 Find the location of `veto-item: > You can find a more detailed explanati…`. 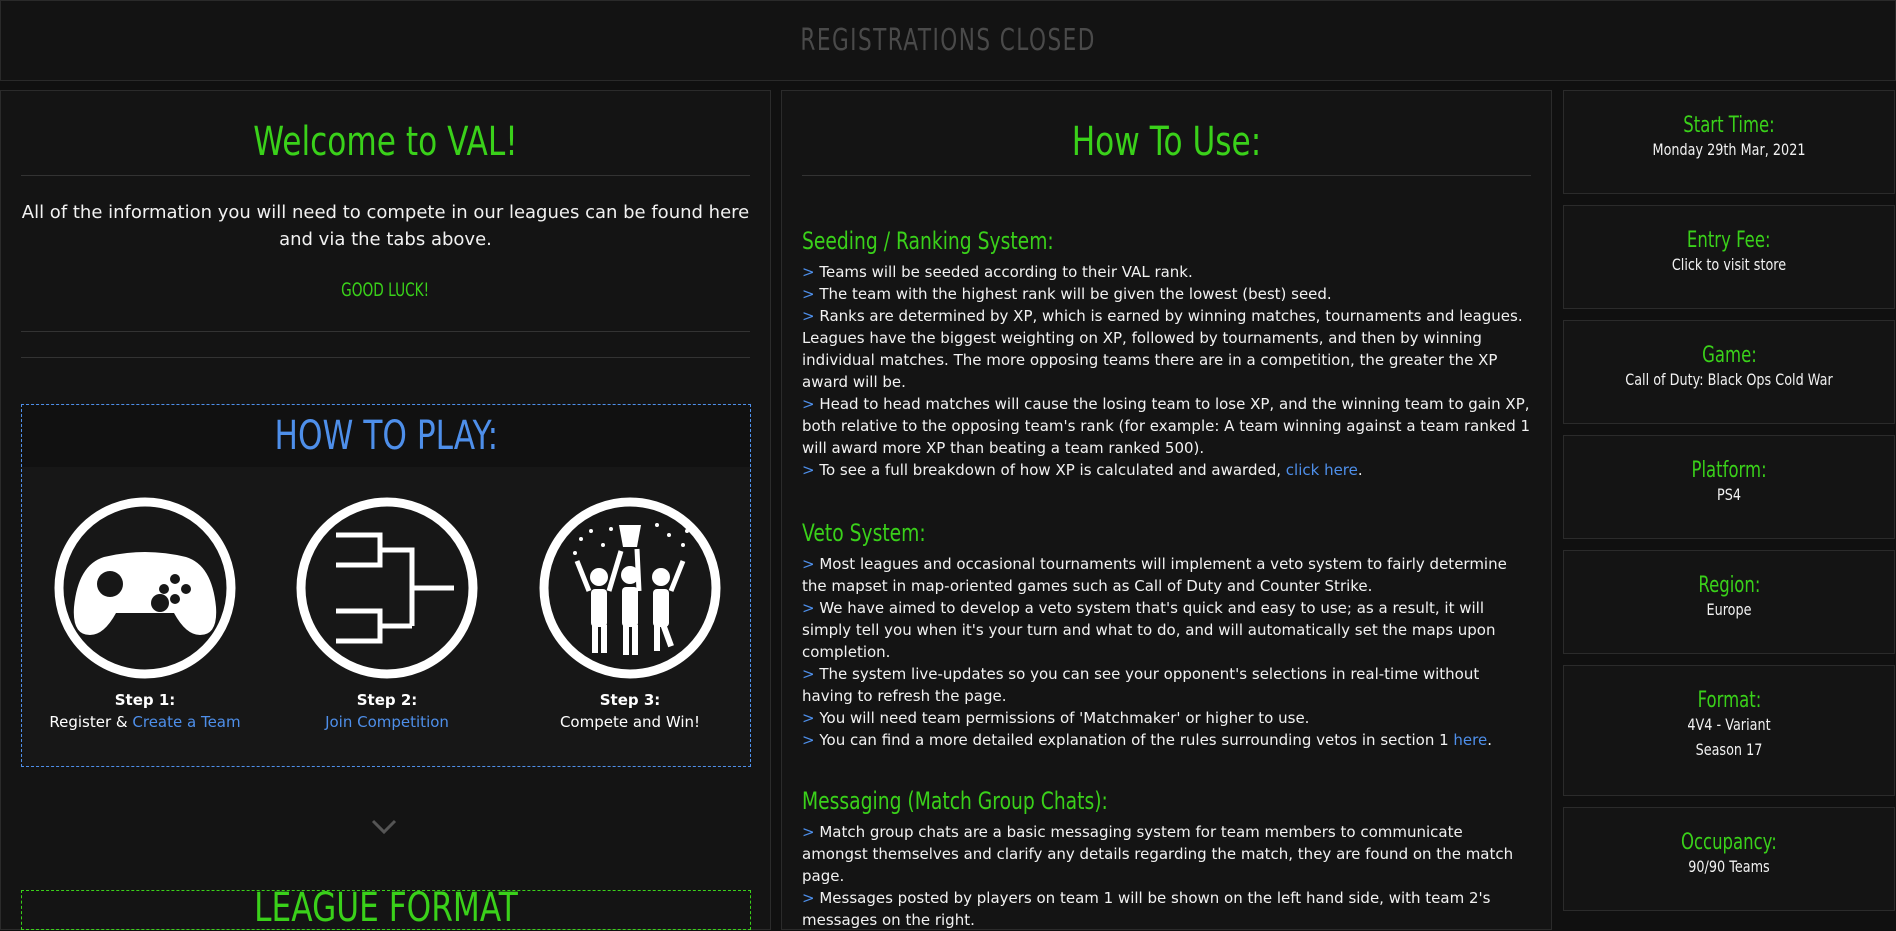

veto-item: > You can find a more detailed explanati… is located at coordinates (1147, 740).